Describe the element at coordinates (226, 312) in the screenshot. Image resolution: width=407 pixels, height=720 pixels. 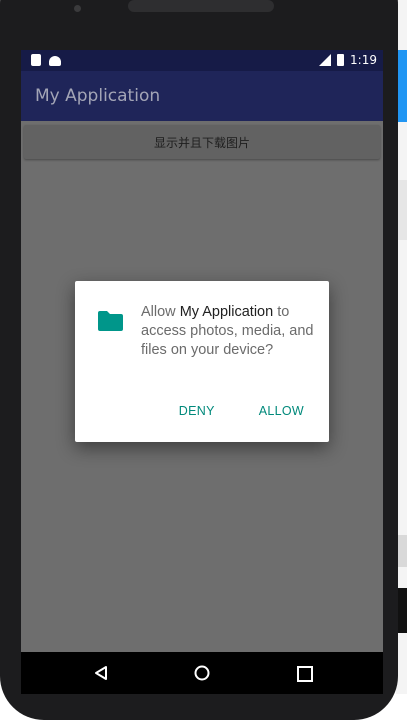
I see `message-app-name: My Application` at that location.